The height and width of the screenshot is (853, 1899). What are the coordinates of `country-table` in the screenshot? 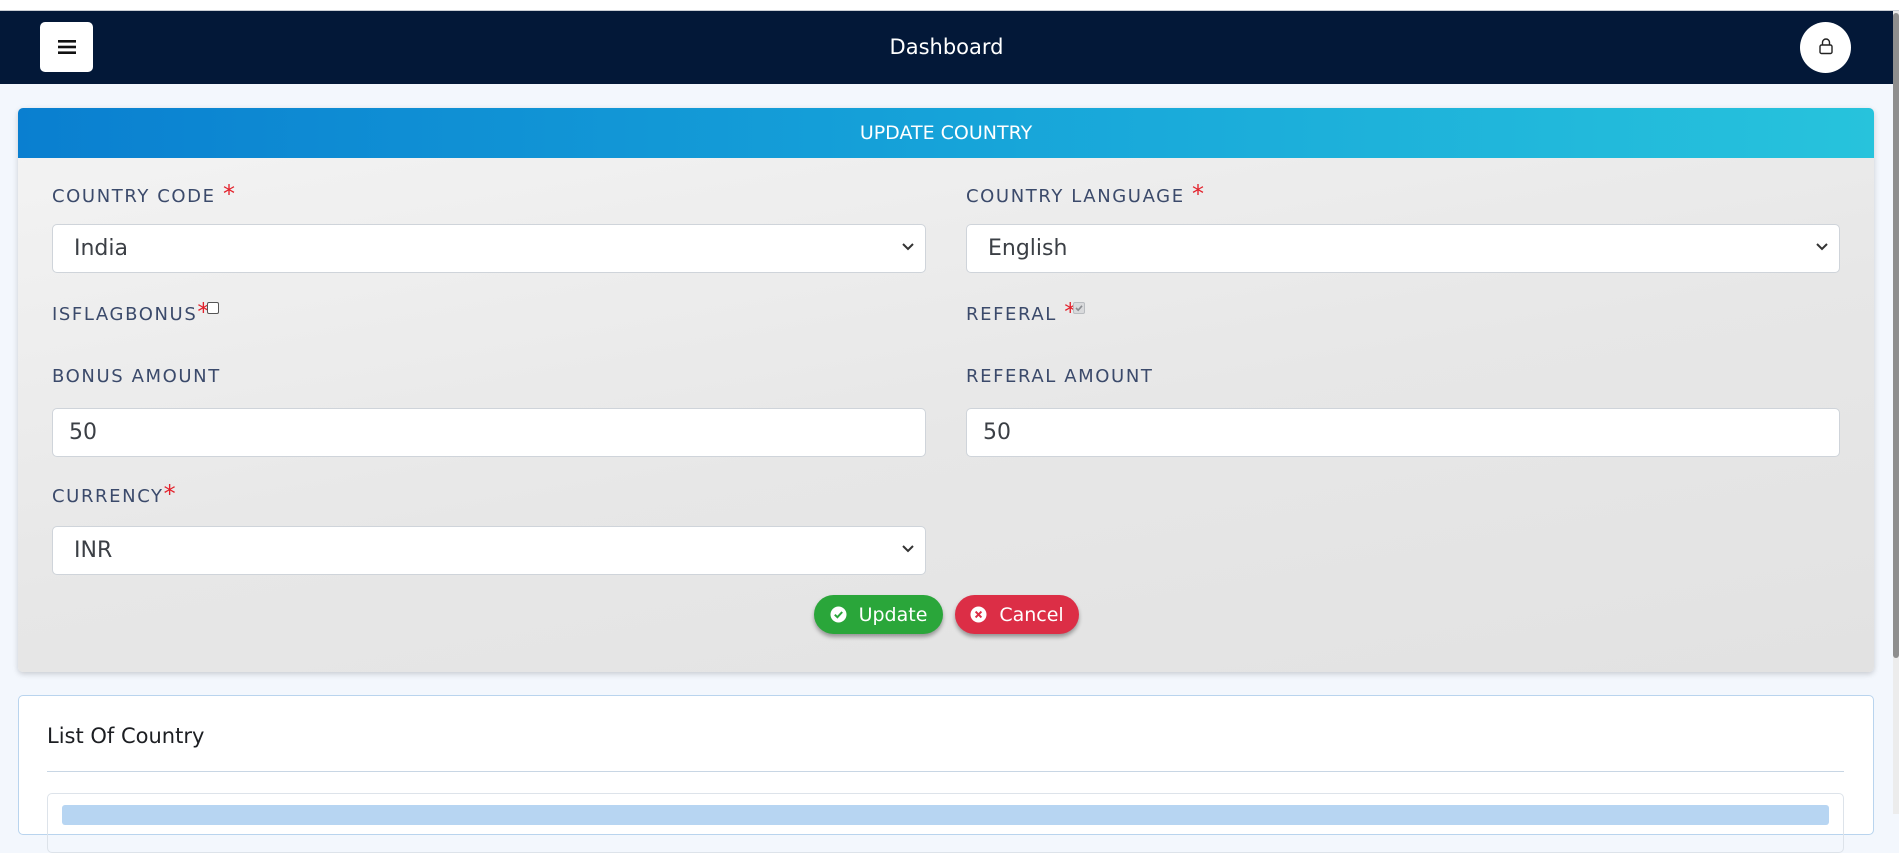 It's located at (945, 823).